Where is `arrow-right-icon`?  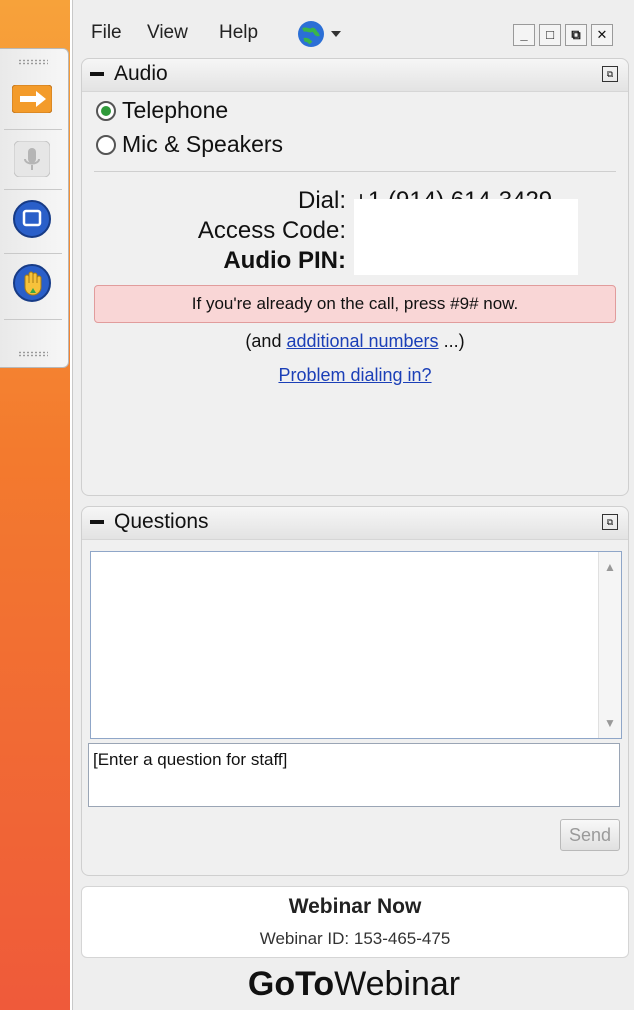
arrow-right-icon is located at coordinates (32, 99).